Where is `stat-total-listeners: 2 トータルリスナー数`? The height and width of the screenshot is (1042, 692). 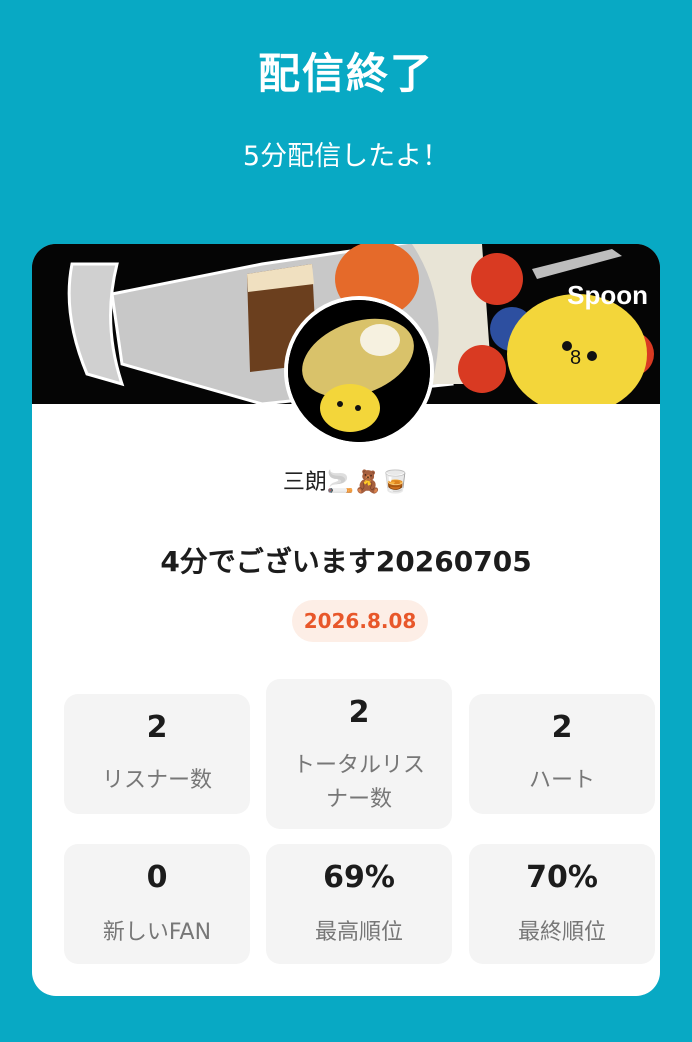 stat-total-listeners: 2 トータルリスナー数 is located at coordinates (359, 754).